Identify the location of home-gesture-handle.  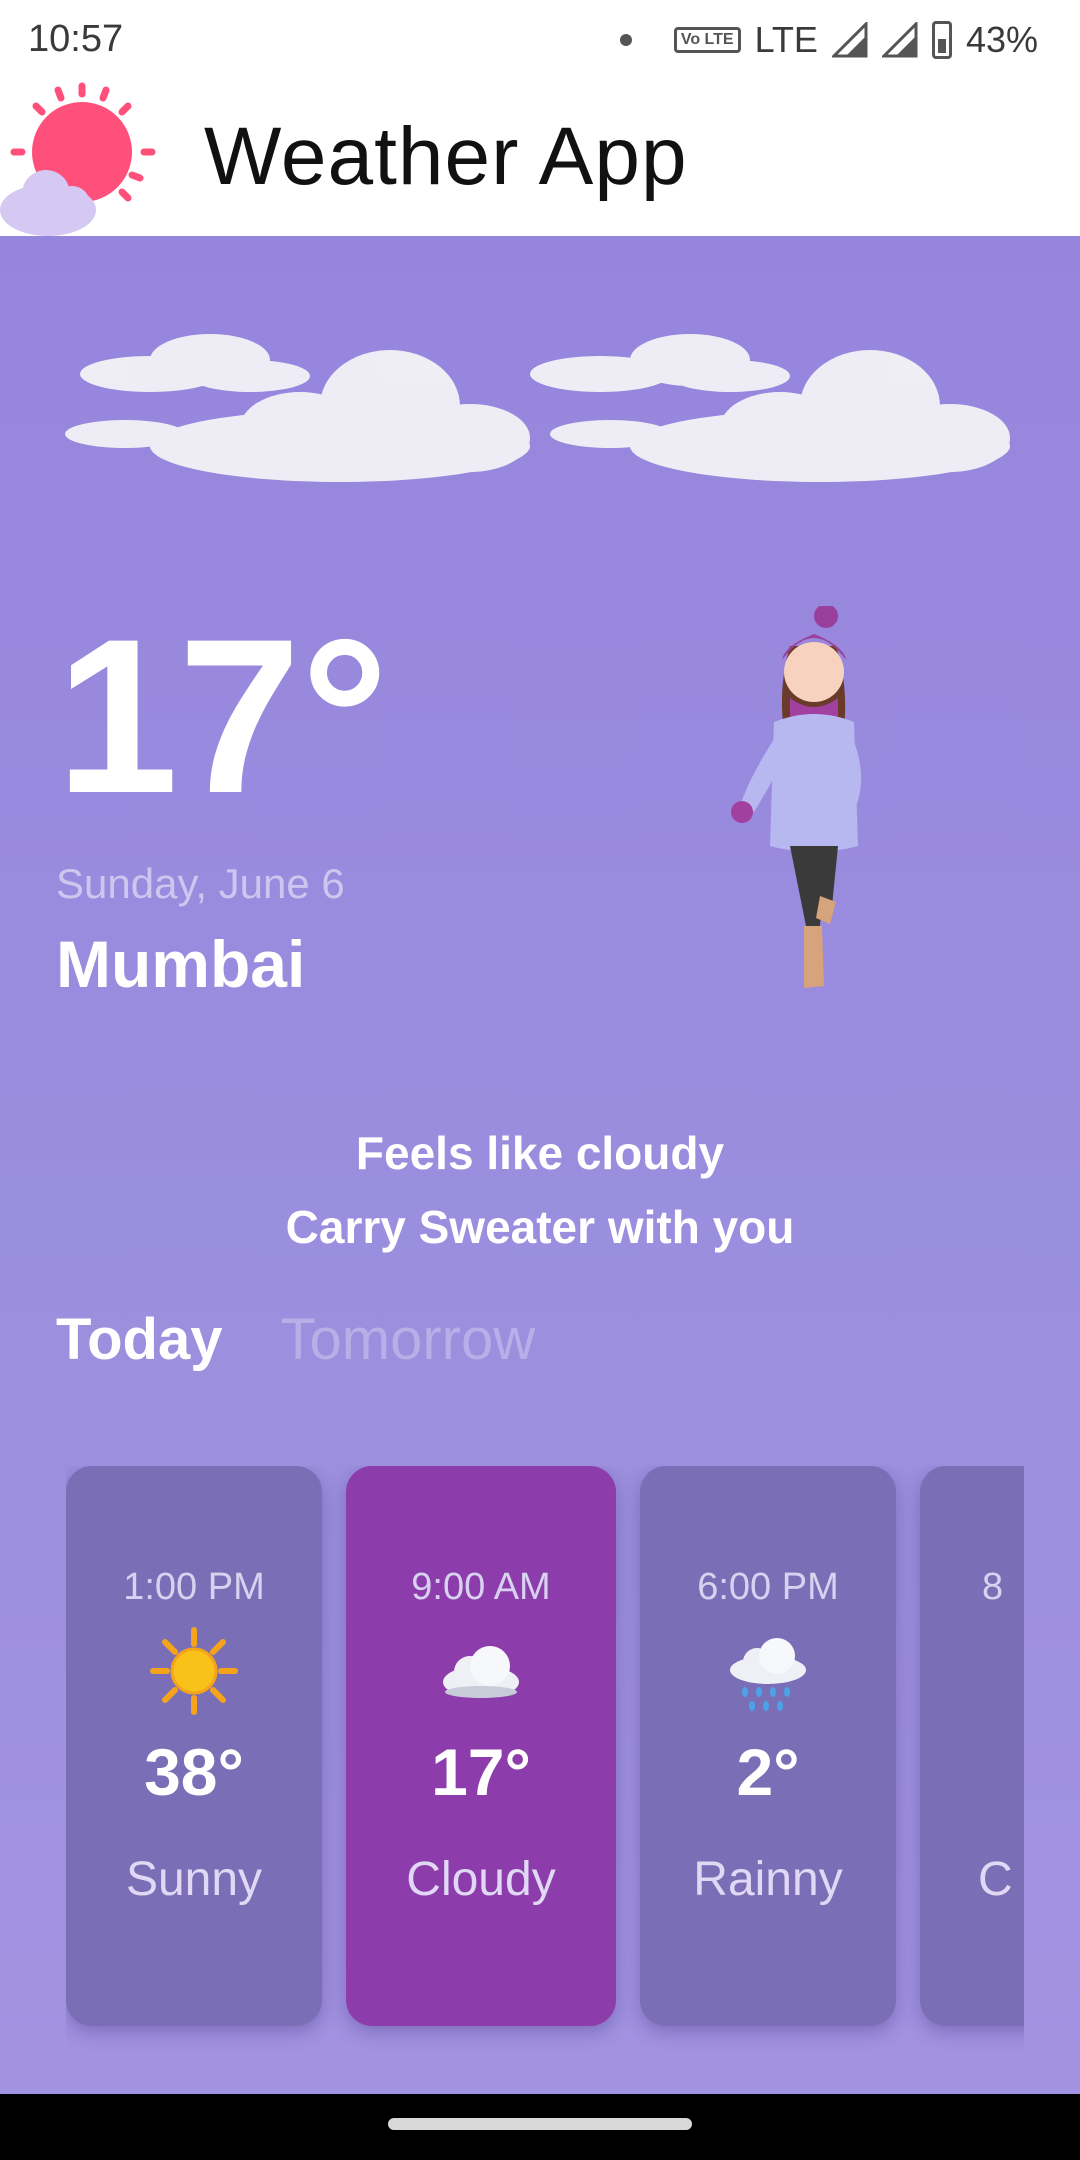
(540, 2124).